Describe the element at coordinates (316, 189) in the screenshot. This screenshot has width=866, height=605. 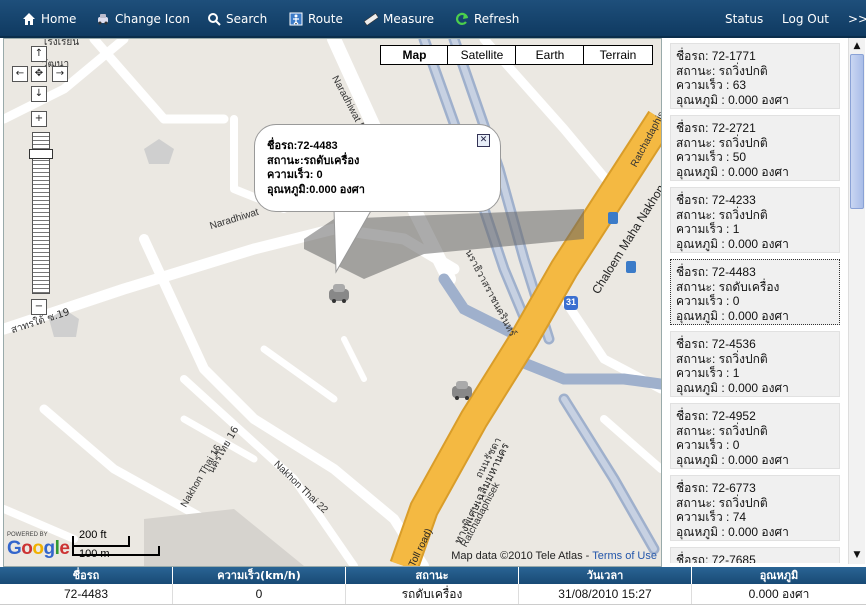
I see `popup-line-temp: อุณหภูมิ:0.000 องศา` at that location.